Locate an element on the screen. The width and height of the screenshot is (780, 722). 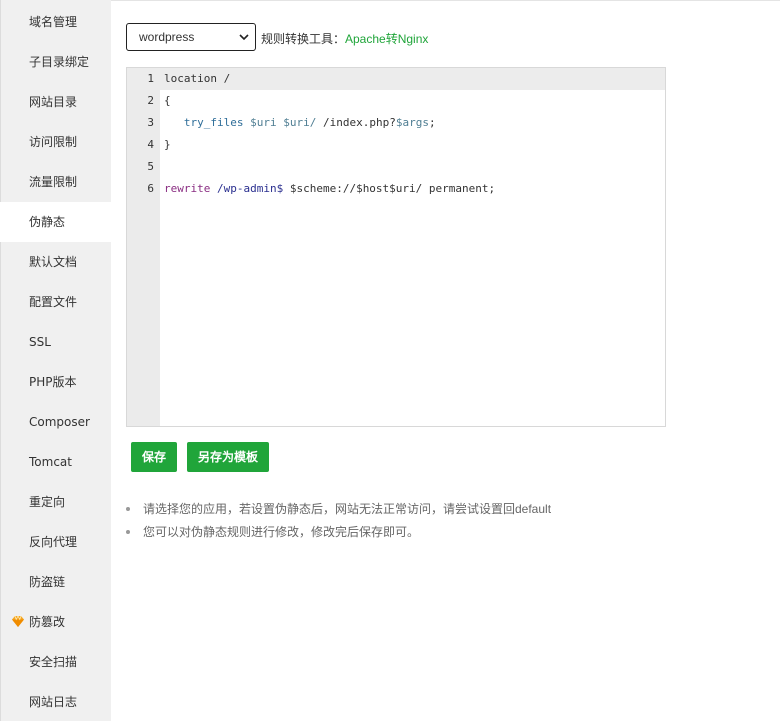
sidebar-item-access-restriction: 访问限制 is located at coordinates (55, 142).